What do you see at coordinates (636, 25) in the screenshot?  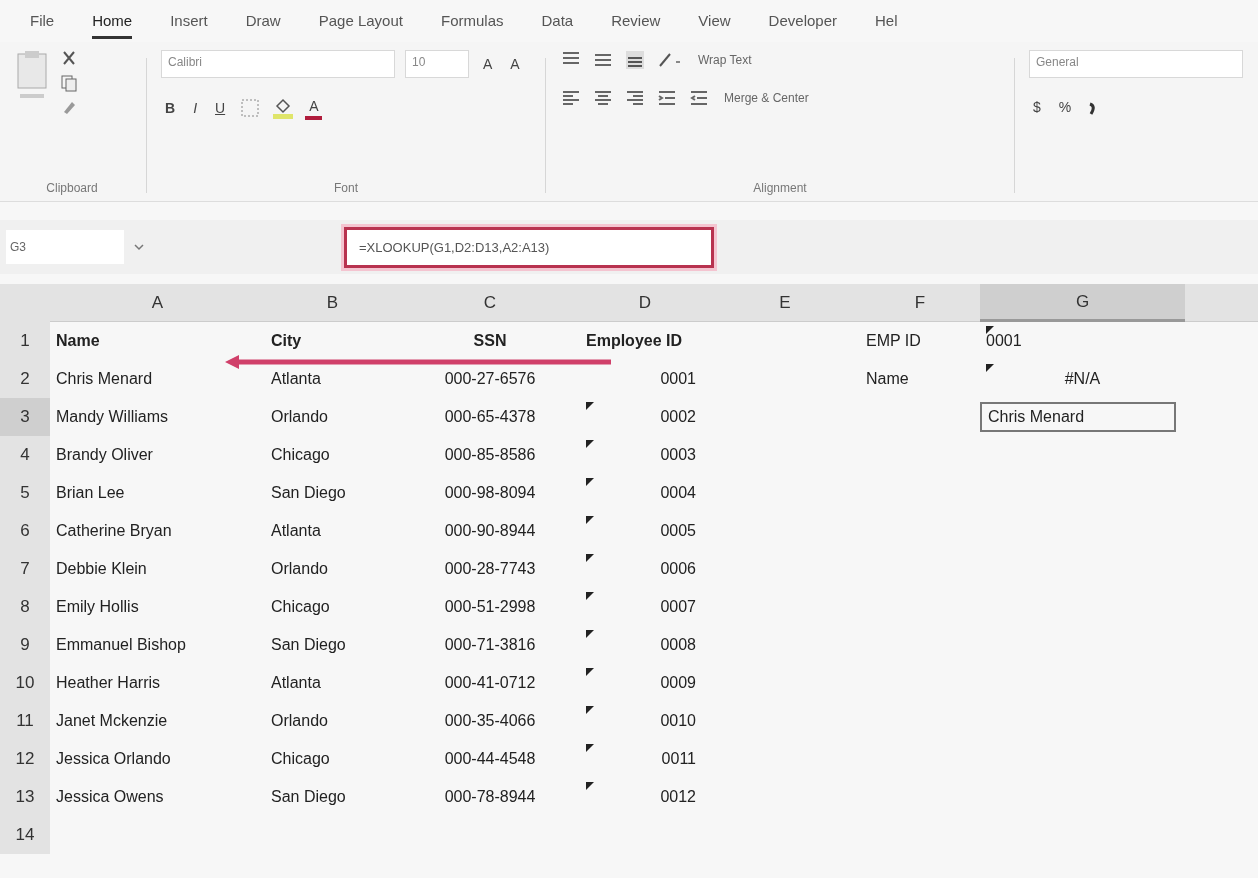 I see `ribbon-tab: Review` at bounding box center [636, 25].